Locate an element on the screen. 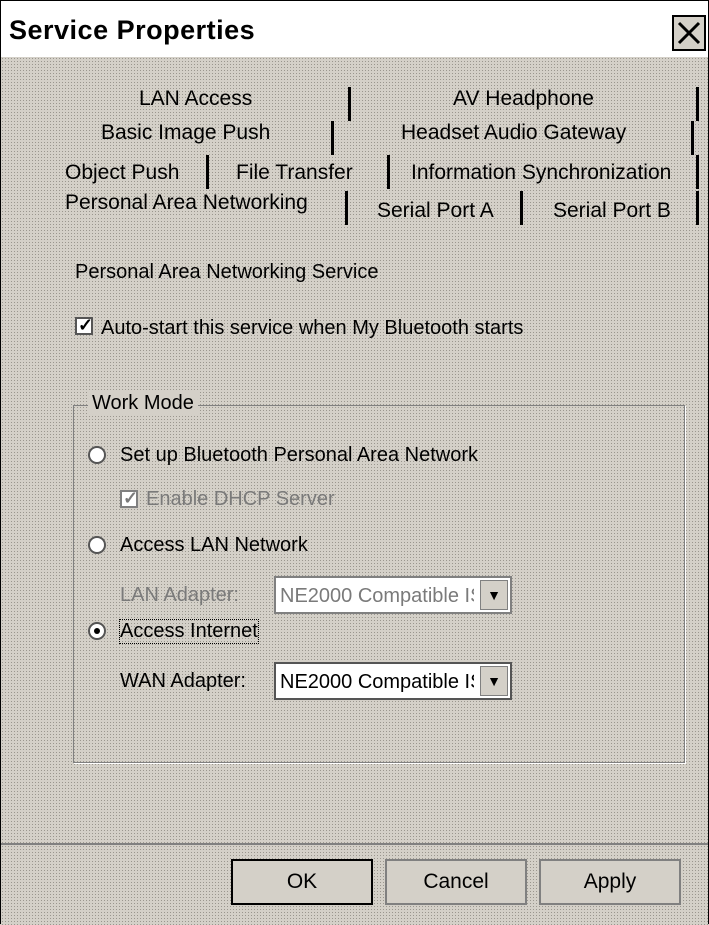 This screenshot has height=925, width=709. tab-information-synchronization: Information Synchronization is located at coordinates (541, 173).